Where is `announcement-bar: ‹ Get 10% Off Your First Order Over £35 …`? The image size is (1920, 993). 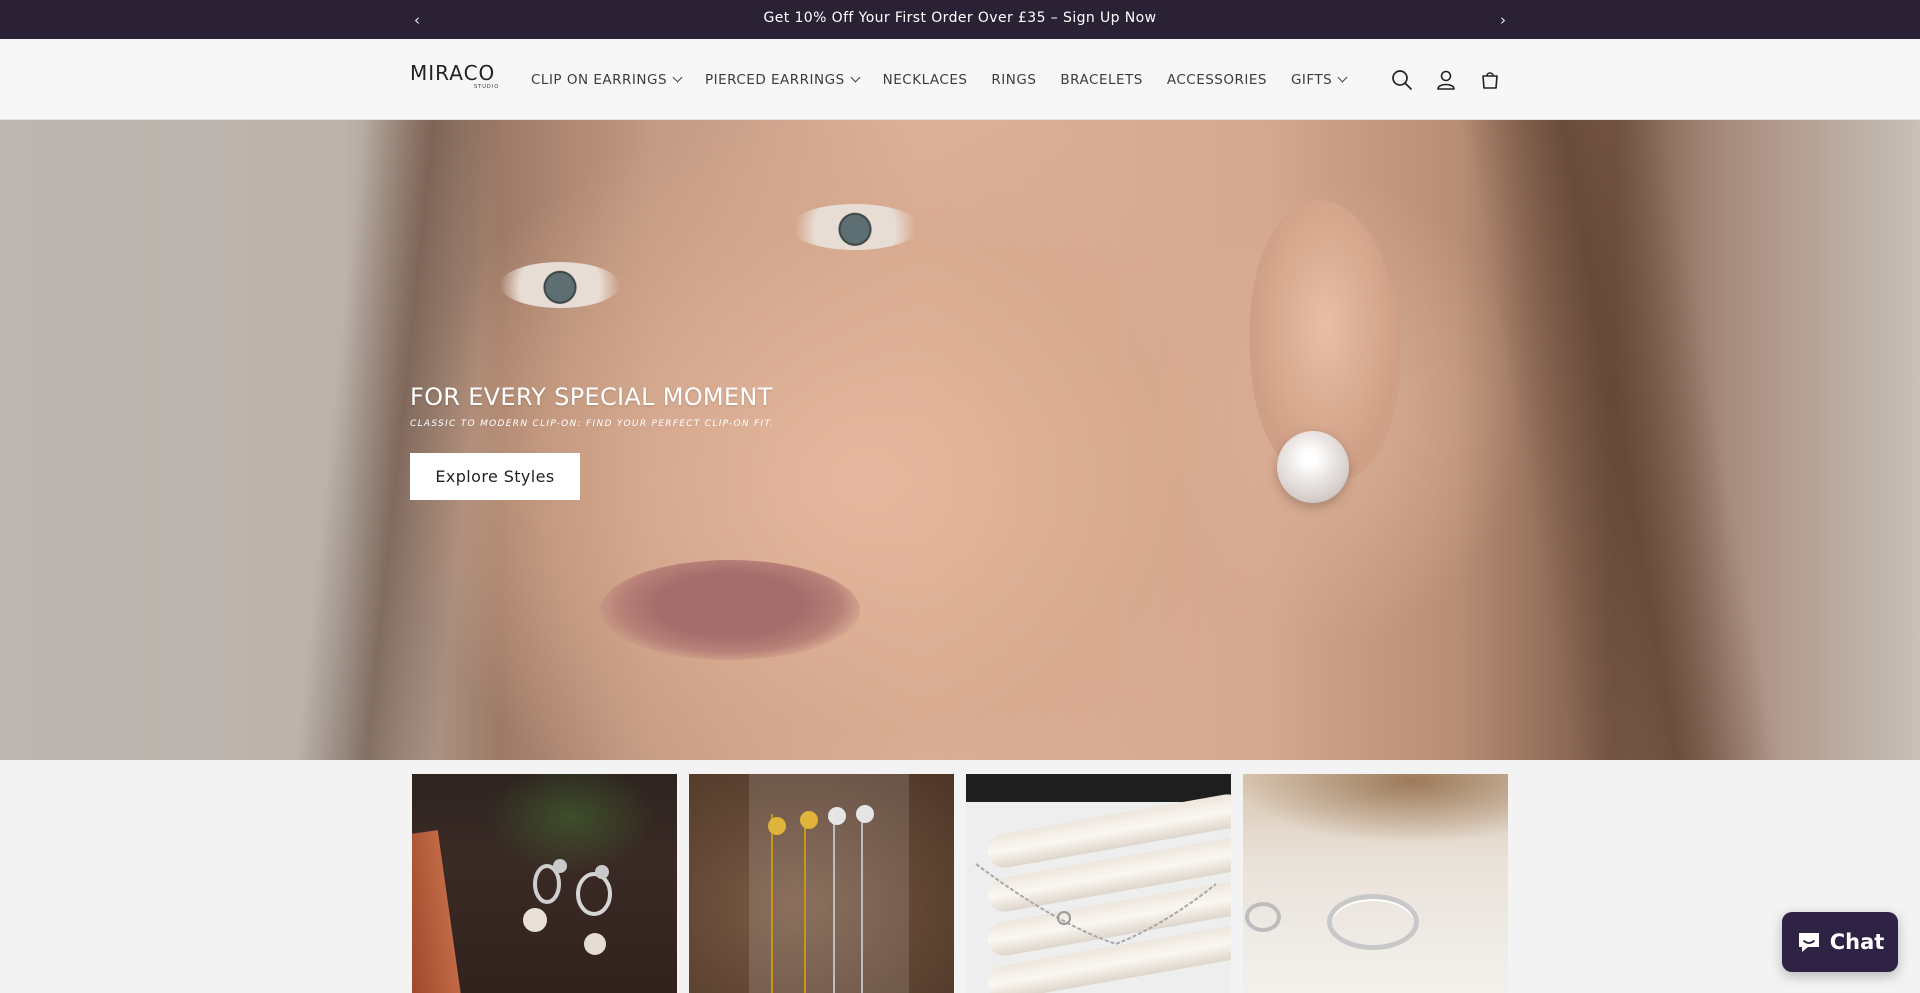
announcement-bar: ‹ Get 10% Off Your First Order Over £35 … is located at coordinates (960, 19).